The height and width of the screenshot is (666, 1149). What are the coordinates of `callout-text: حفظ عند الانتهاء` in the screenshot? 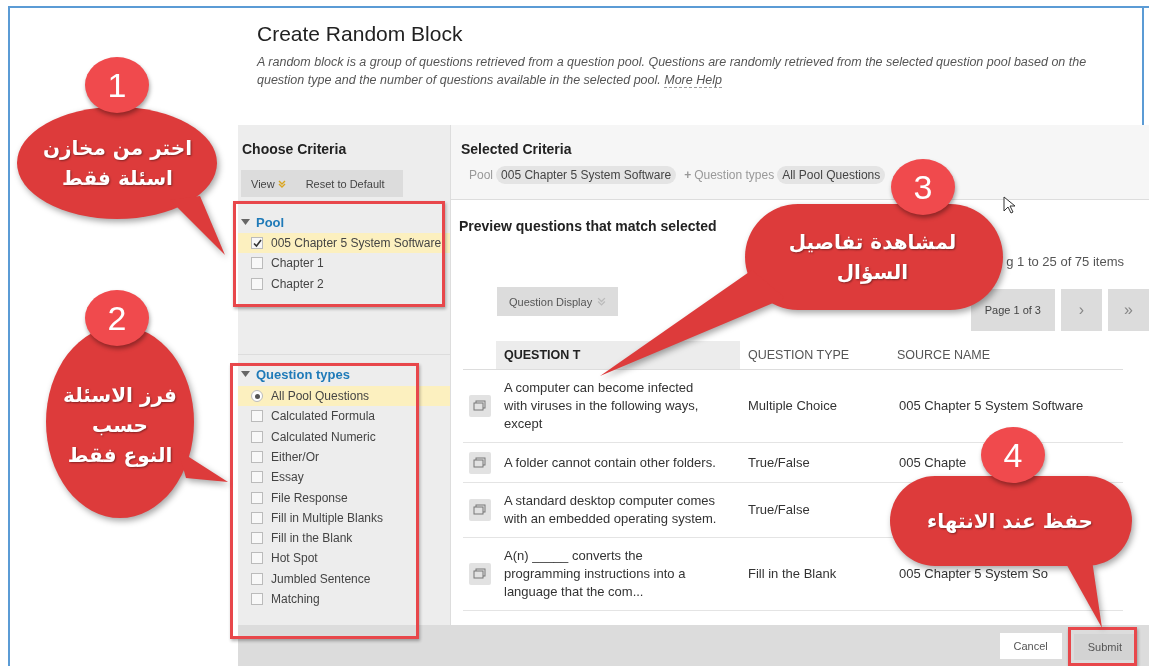 It's located at (1010, 521).